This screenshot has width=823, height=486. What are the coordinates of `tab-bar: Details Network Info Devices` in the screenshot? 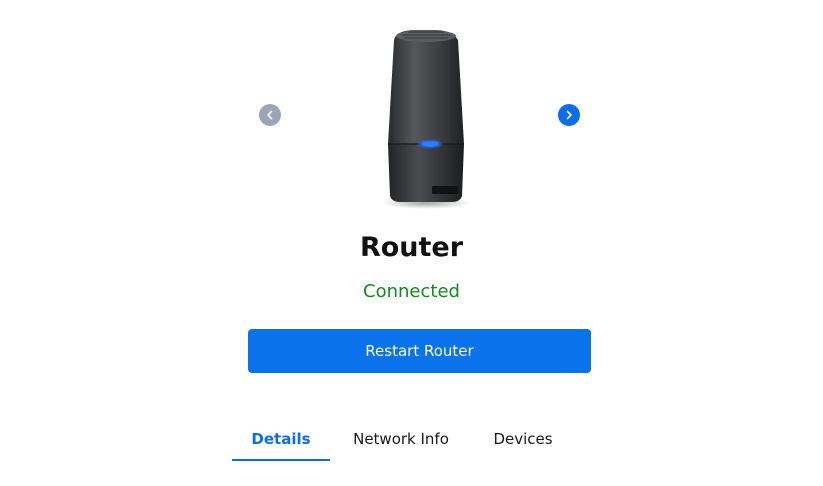 It's located at (403, 440).